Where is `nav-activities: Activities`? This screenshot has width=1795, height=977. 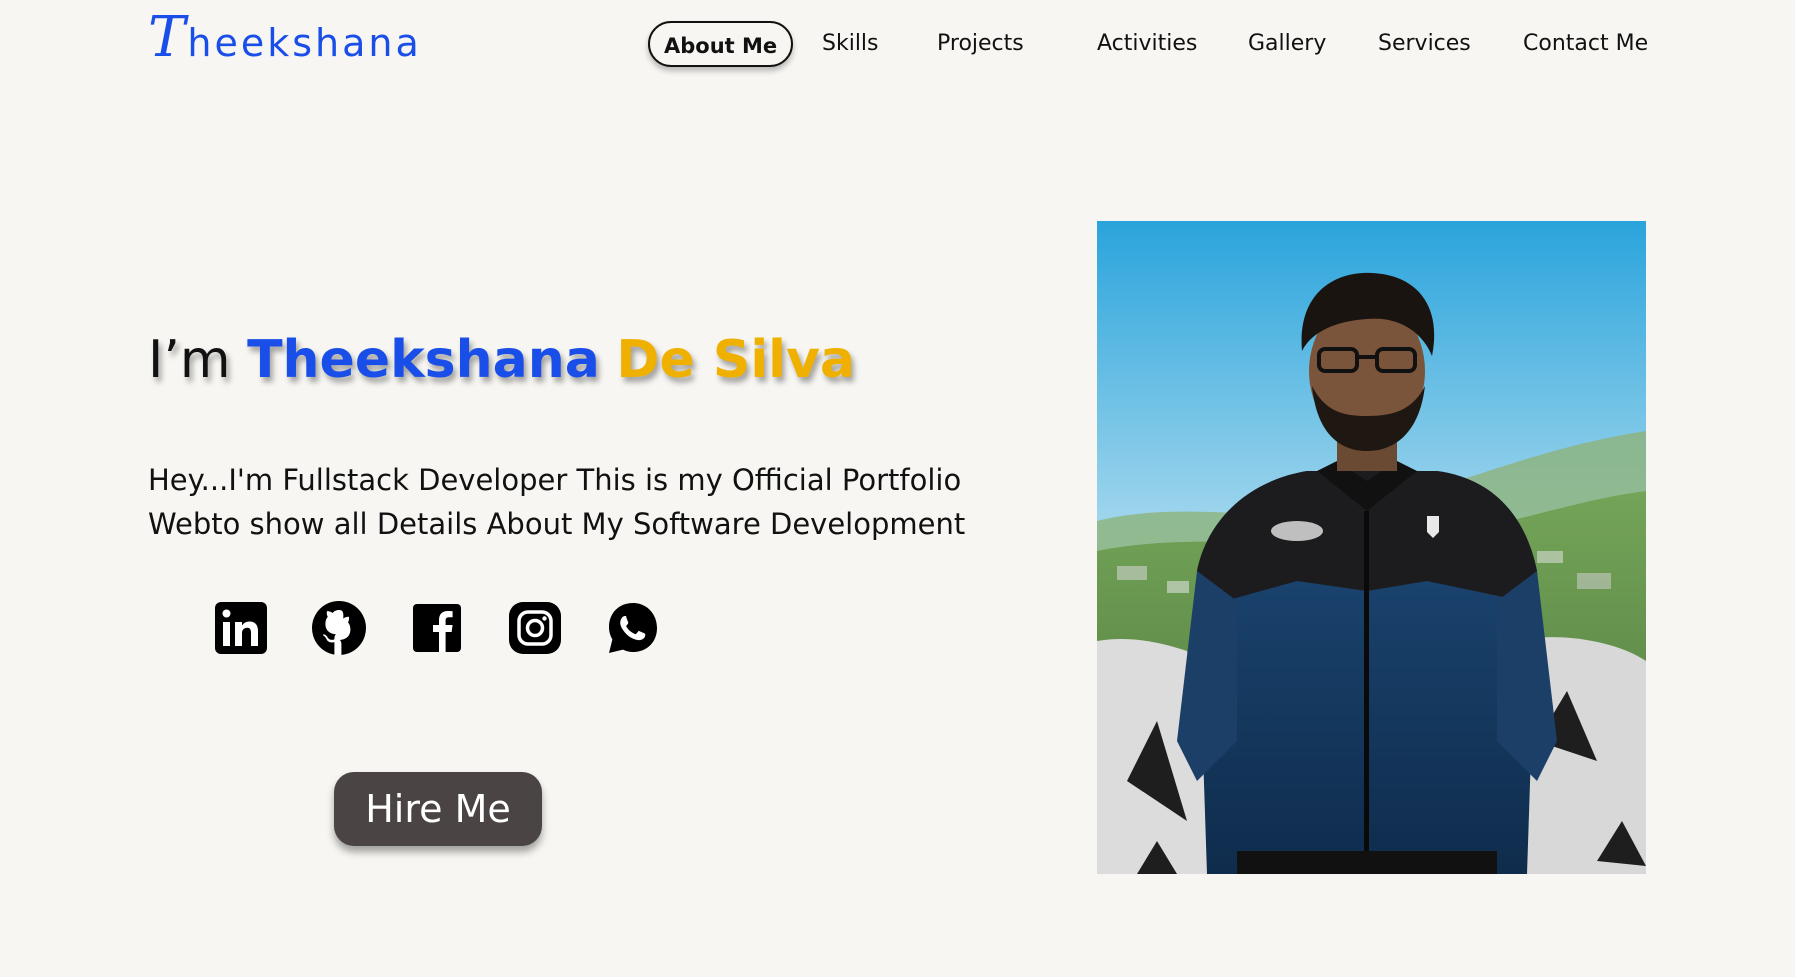 nav-activities: Activities is located at coordinates (1147, 44).